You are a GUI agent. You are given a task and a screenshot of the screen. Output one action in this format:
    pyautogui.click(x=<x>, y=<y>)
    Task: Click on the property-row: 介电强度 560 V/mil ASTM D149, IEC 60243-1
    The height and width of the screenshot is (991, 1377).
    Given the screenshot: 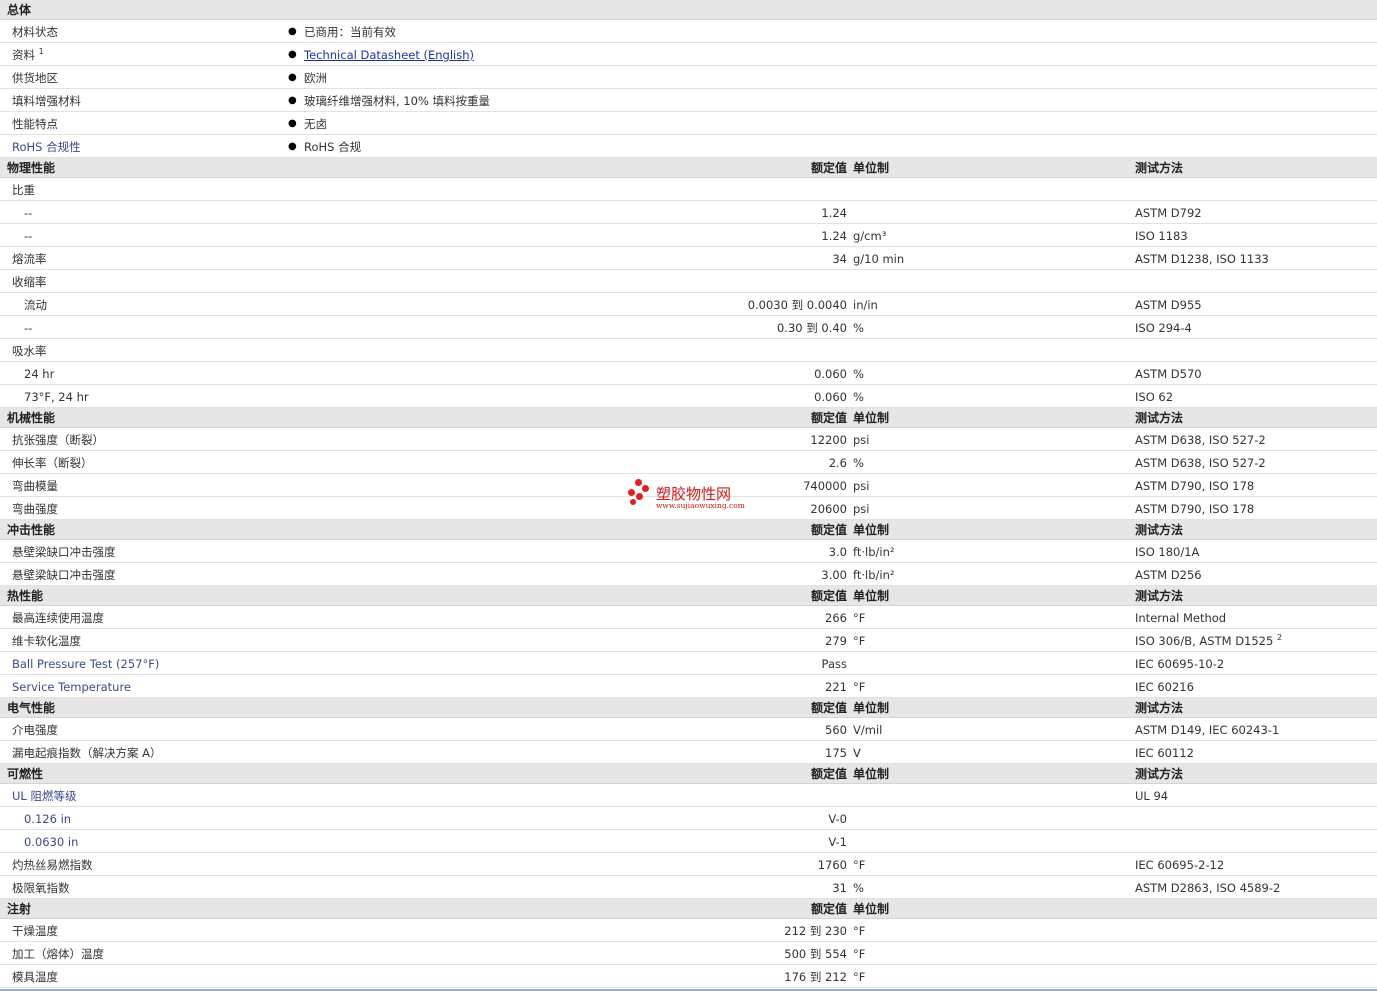 What is the action you would take?
    pyautogui.click(x=688, y=729)
    